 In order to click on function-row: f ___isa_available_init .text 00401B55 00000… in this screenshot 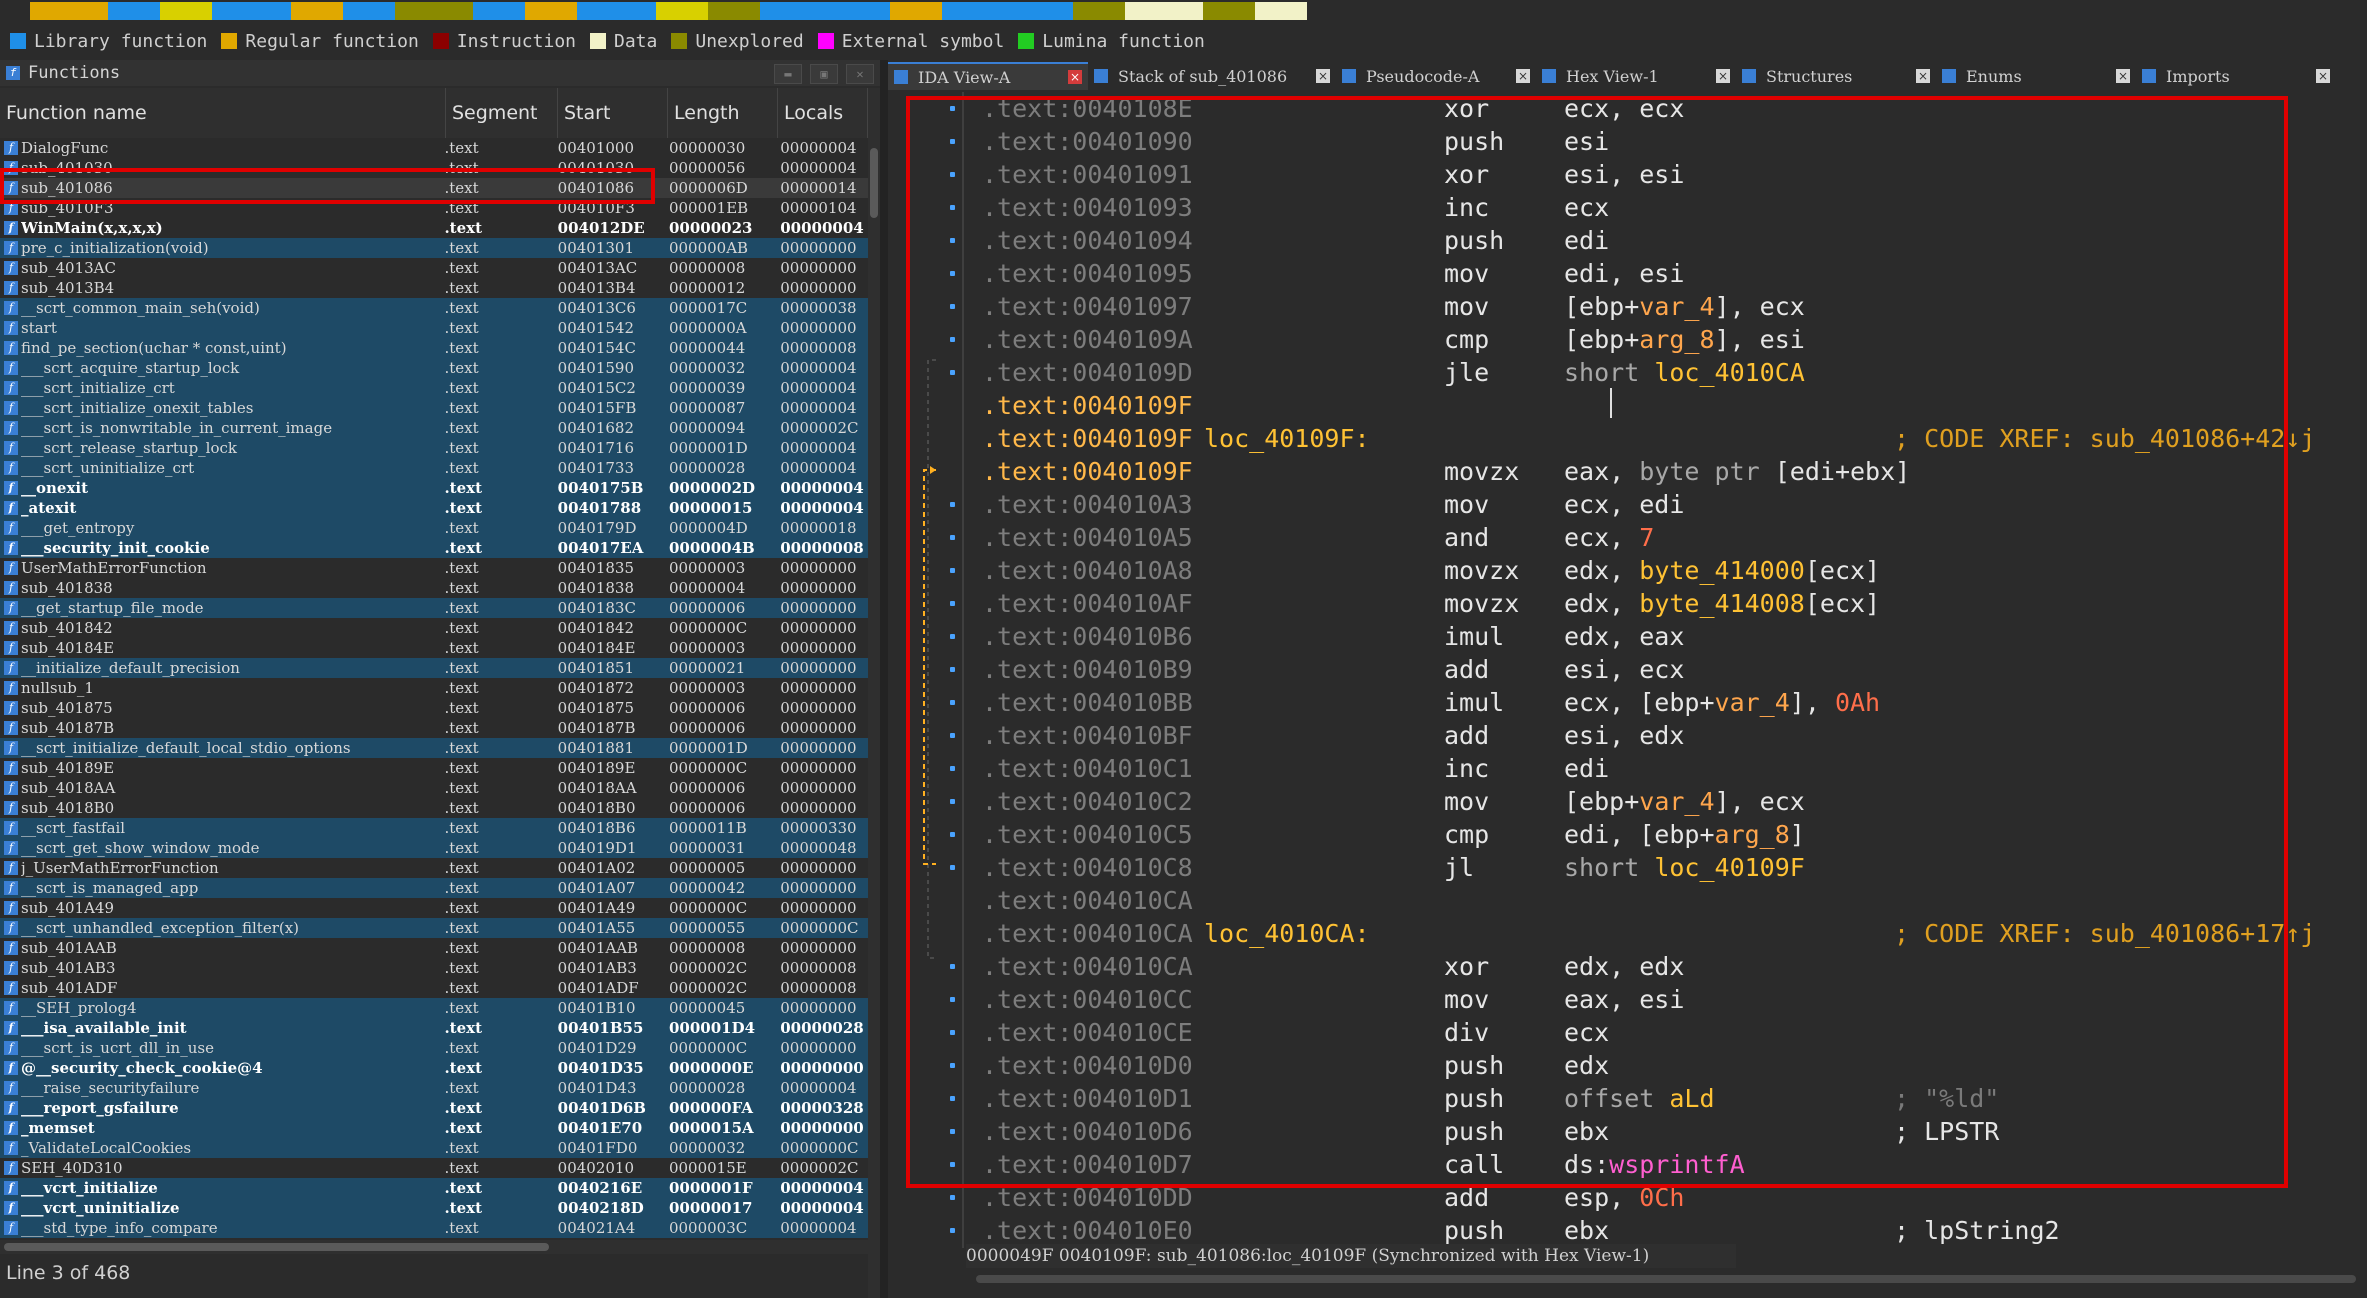, I will do `click(434, 1028)`.